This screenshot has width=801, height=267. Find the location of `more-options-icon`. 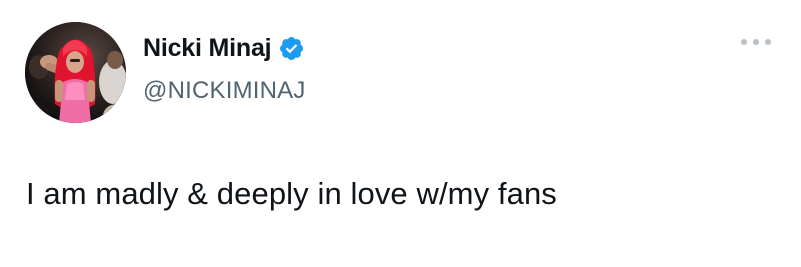

more-options-icon is located at coordinates (756, 42).